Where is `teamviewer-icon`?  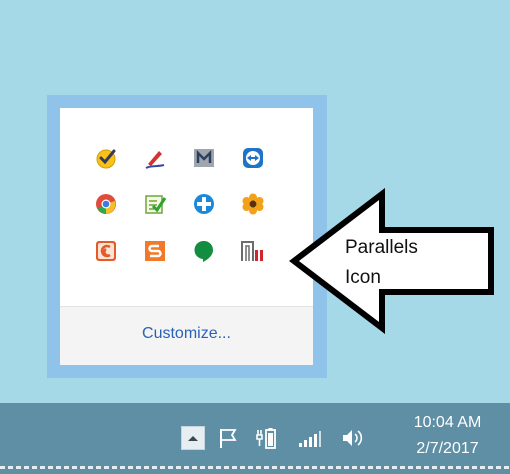
teamviewer-icon is located at coordinates (253, 158).